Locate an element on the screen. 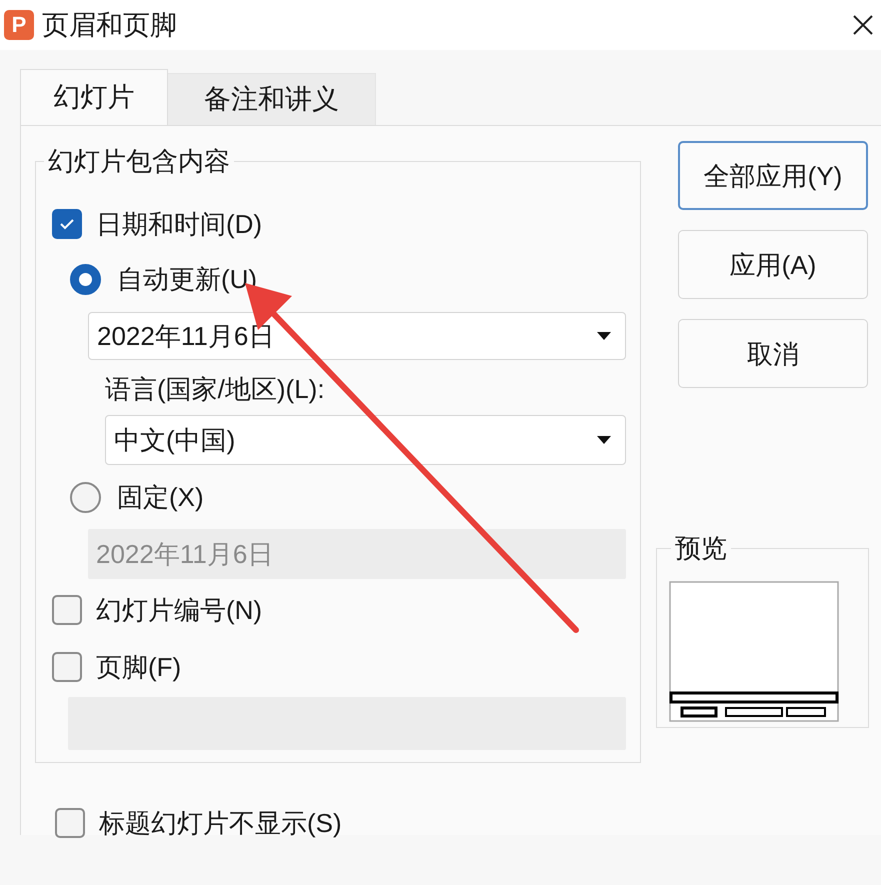 The height and width of the screenshot is (885, 881). close-icon is located at coordinates (863, 25).